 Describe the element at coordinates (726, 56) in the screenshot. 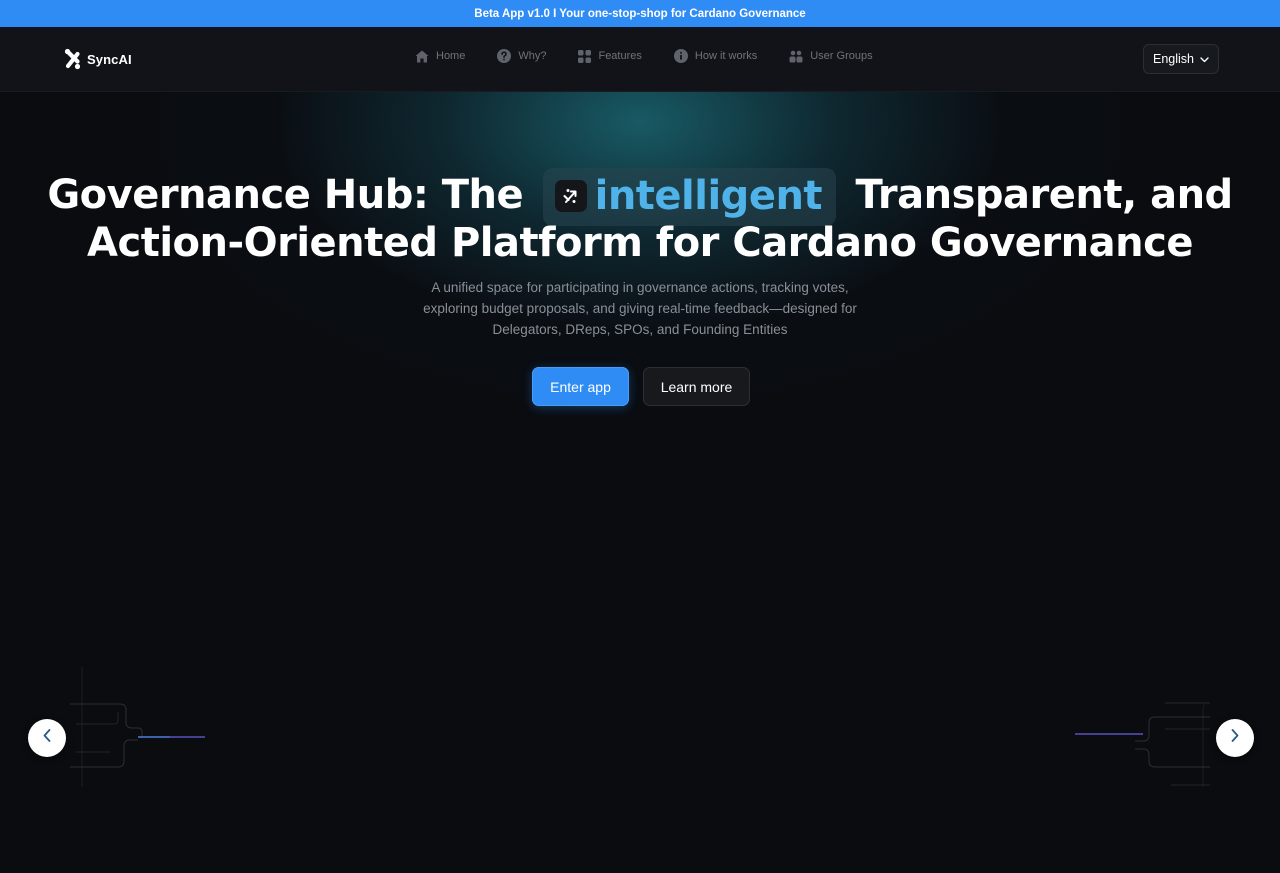

I see `nav-item-label: How it works` at that location.